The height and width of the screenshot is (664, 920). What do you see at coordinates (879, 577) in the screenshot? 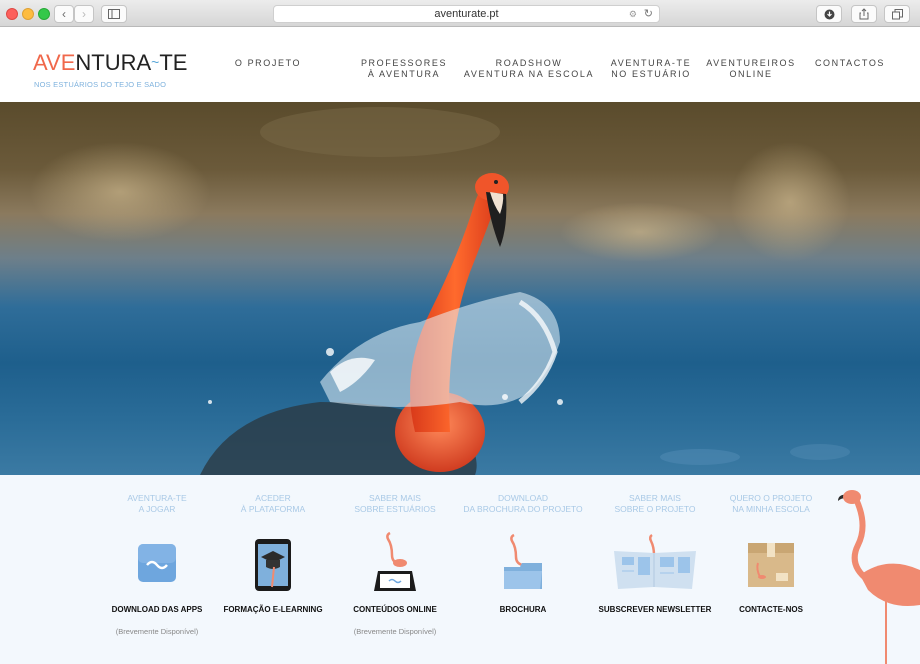
I see `flamingo-illustration` at bounding box center [879, 577].